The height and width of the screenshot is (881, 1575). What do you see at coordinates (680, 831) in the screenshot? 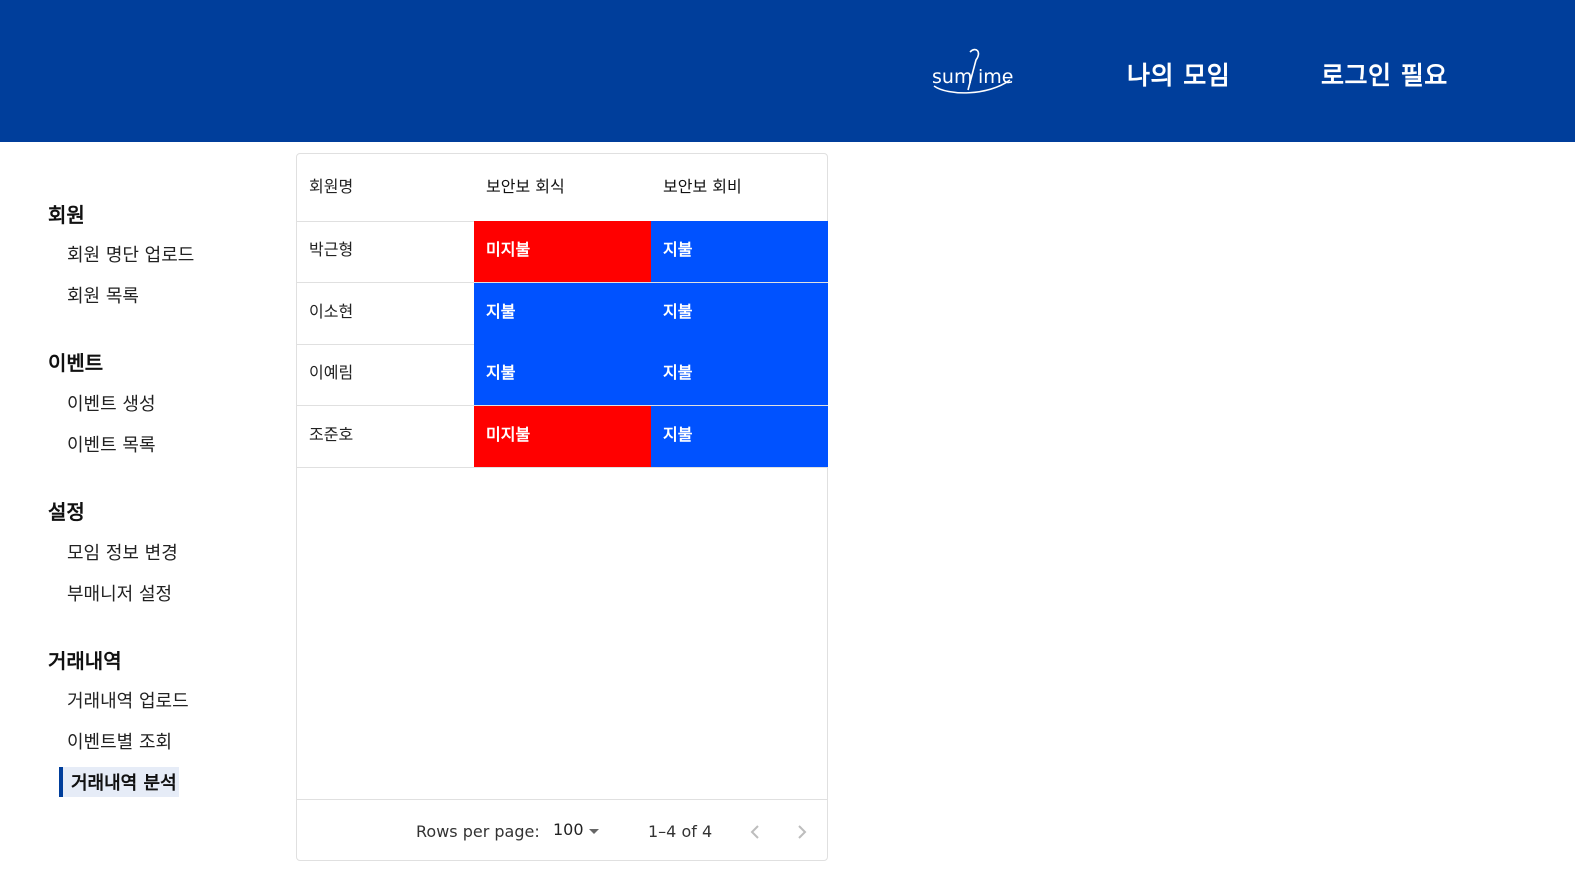
I see `pagination-range: 1–4 of 4` at bounding box center [680, 831].